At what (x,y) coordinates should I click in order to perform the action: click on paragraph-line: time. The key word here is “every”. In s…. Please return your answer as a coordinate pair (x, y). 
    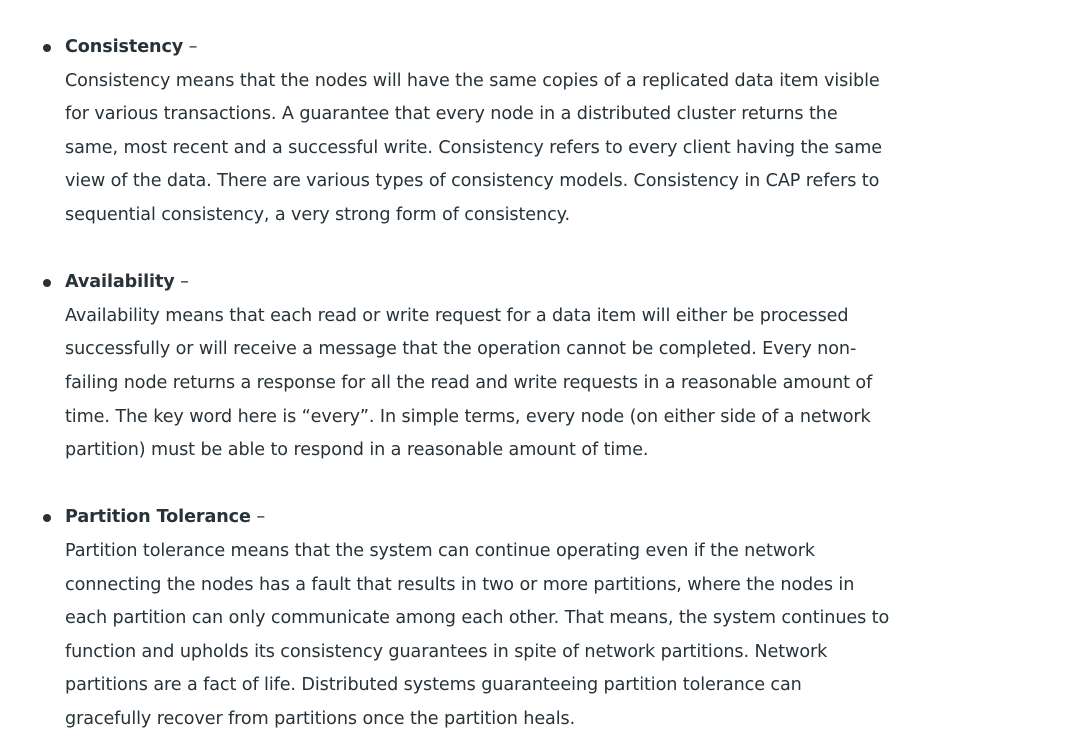
    Looking at the image, I should click on (468, 416).